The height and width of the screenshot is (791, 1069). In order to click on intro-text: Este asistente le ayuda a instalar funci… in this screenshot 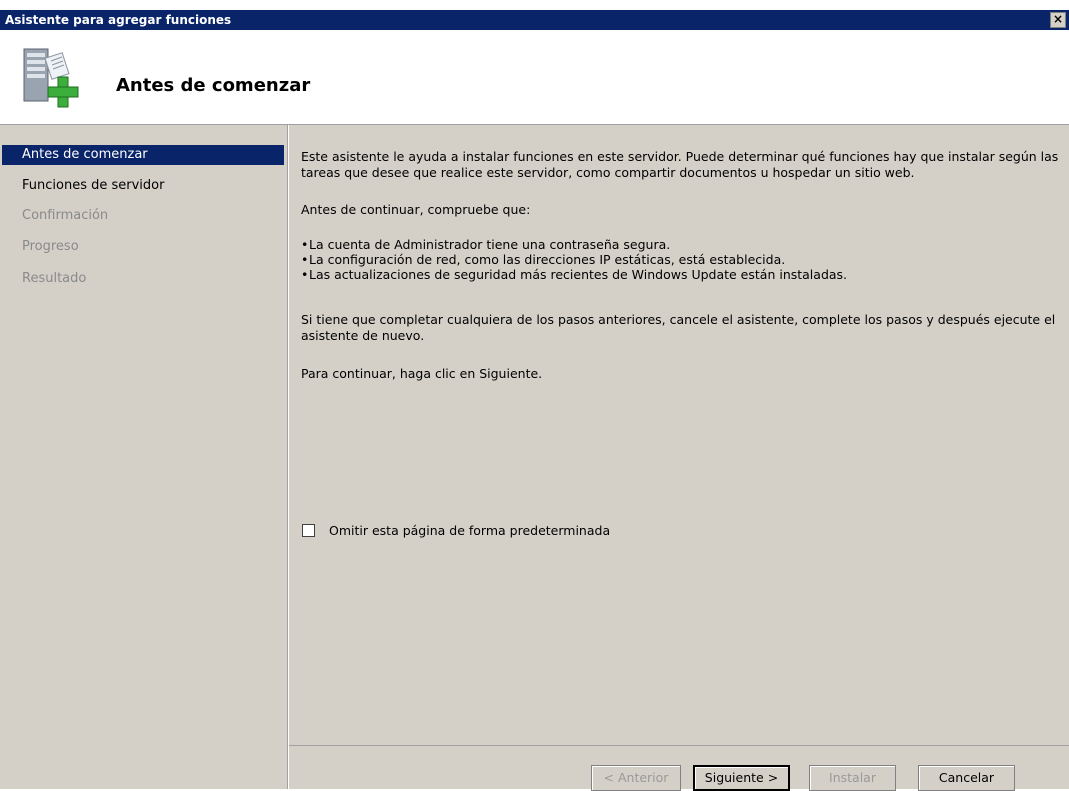, I will do `click(680, 164)`.